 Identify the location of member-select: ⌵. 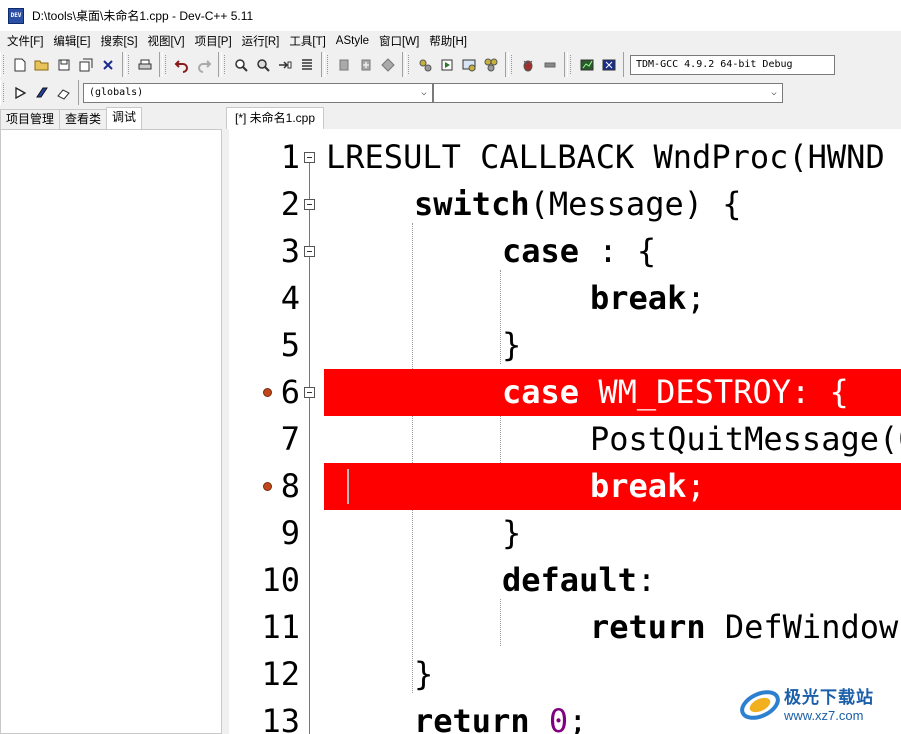
(608, 92).